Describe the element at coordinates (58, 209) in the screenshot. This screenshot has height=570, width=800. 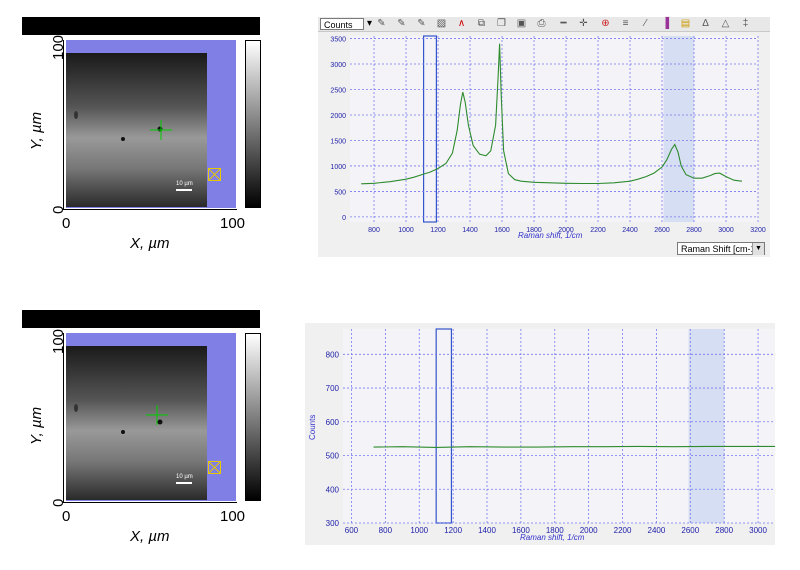
I see `top-map-y-tick-bottom: 0` at that location.